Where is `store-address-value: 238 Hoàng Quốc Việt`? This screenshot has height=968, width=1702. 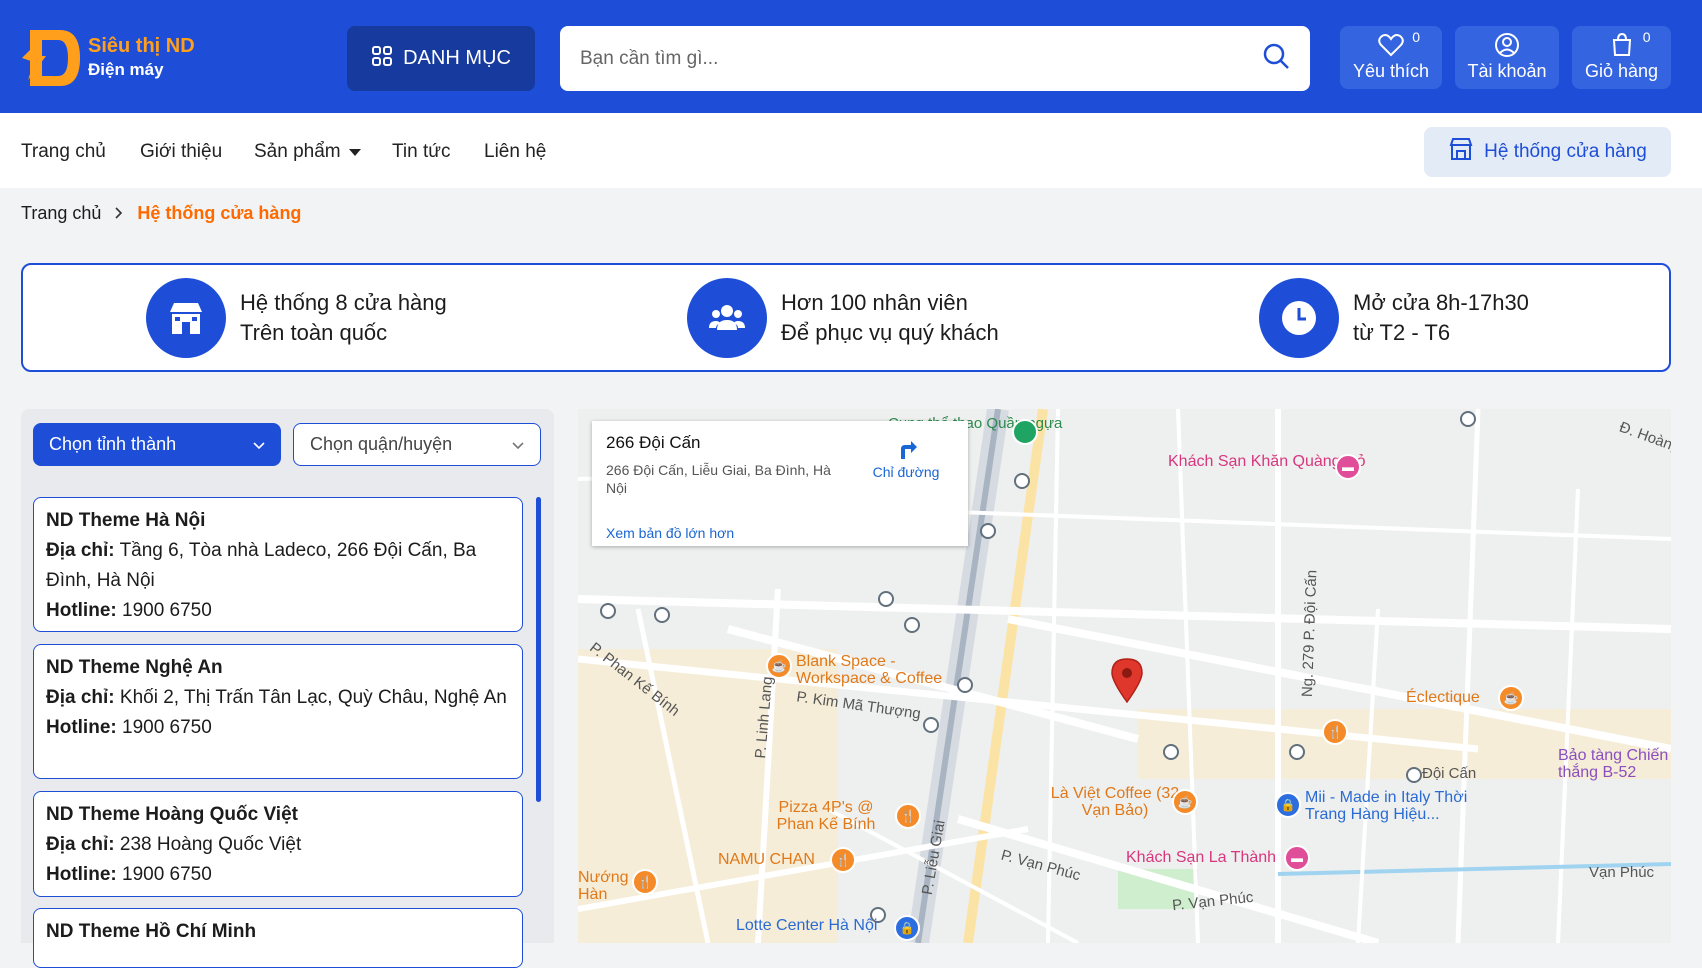
store-address-value: 238 Hoàng Quốc Việt is located at coordinates (210, 844).